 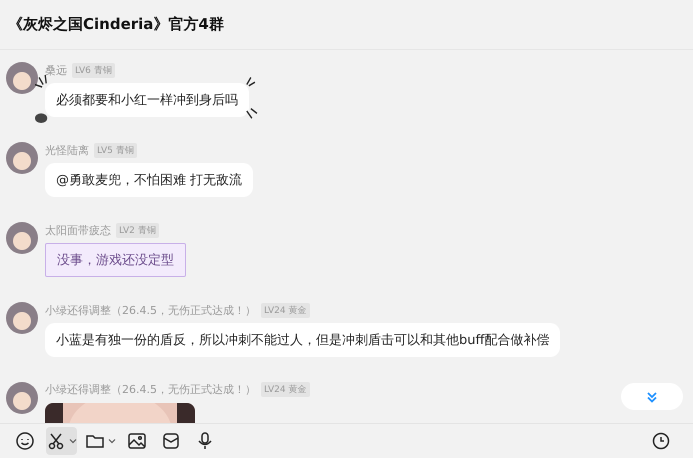 What do you see at coordinates (115, 260) in the screenshot?
I see `message-bubble: 没事，游戏还没定型` at bounding box center [115, 260].